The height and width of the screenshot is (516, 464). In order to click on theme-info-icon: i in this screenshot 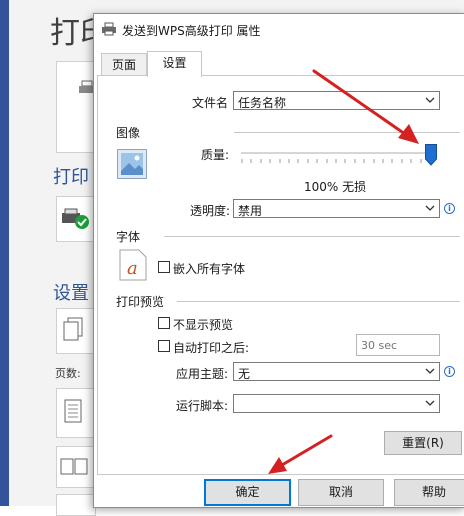, I will do `click(449, 371)`.